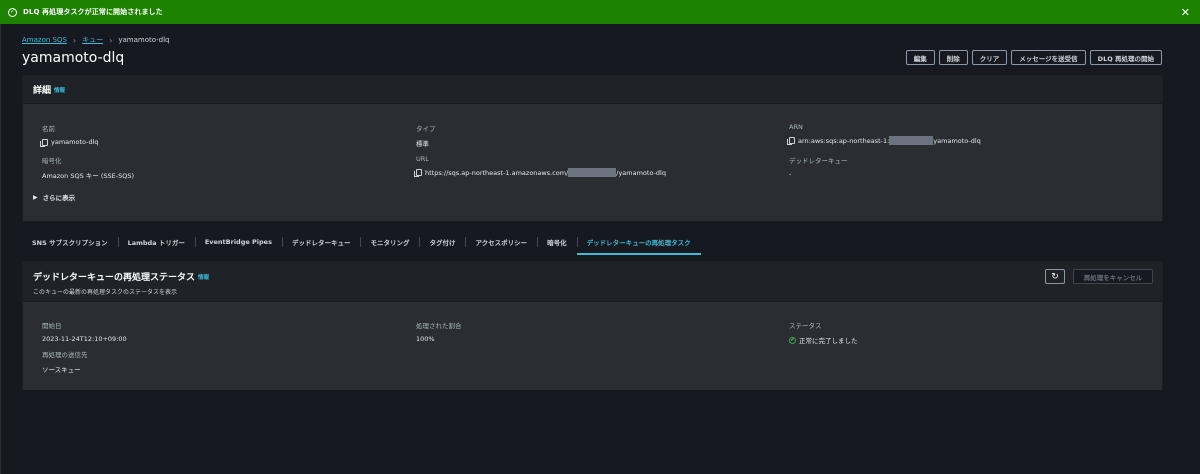 The height and width of the screenshot is (474, 1200). Describe the element at coordinates (59, 198) in the screenshot. I see `show-more-label: さらに表示` at that location.